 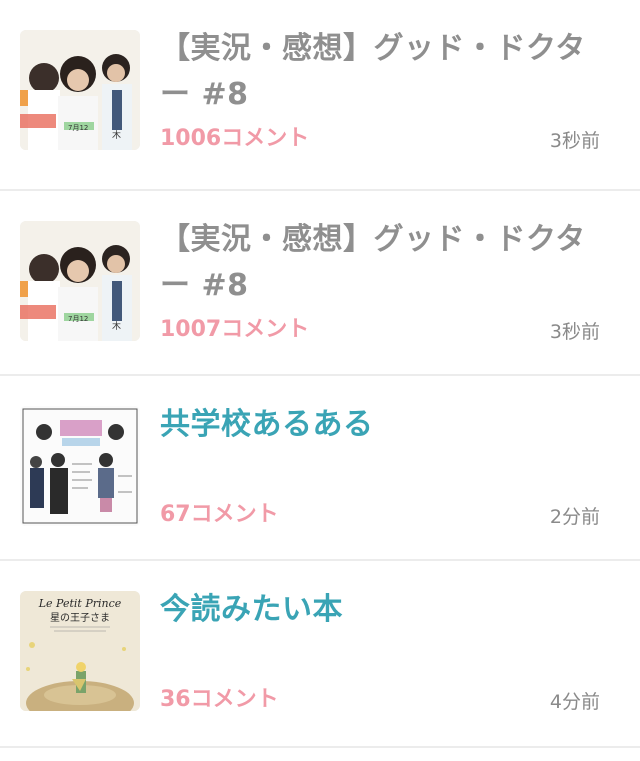 I want to click on book-title-latin: Le Petit Prince, so click(x=80, y=603).